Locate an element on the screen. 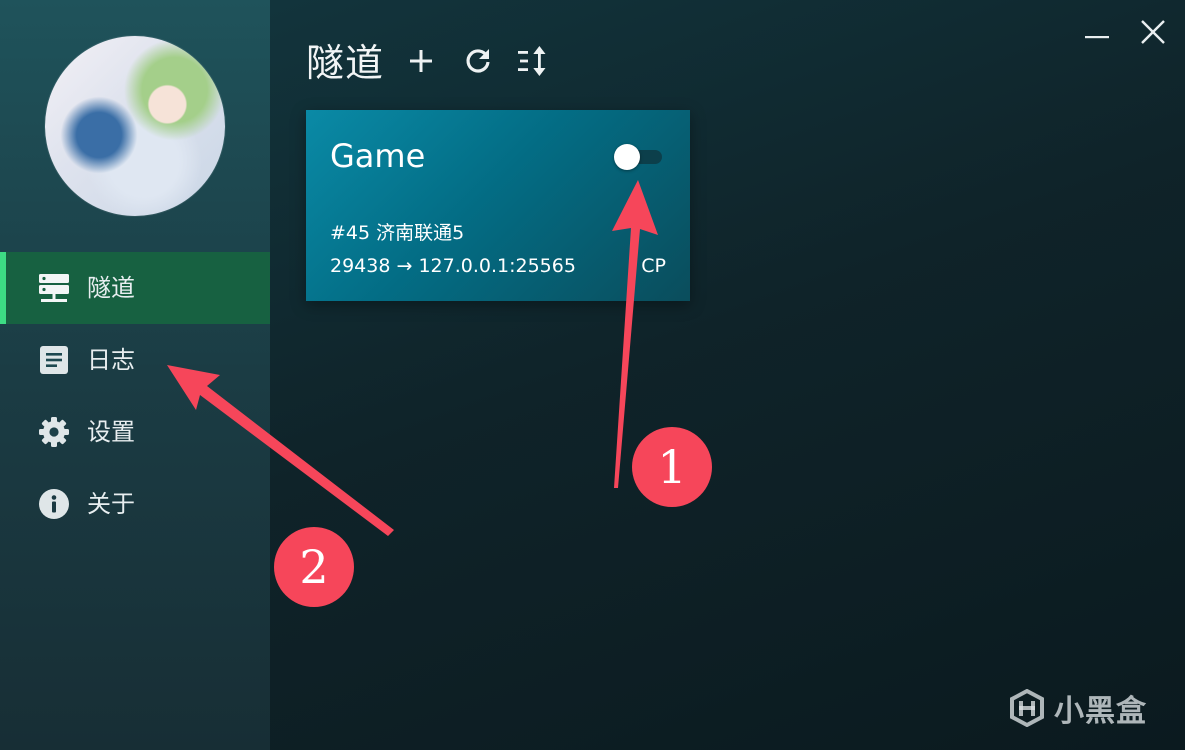  tunnel-name: Game is located at coordinates (378, 156).